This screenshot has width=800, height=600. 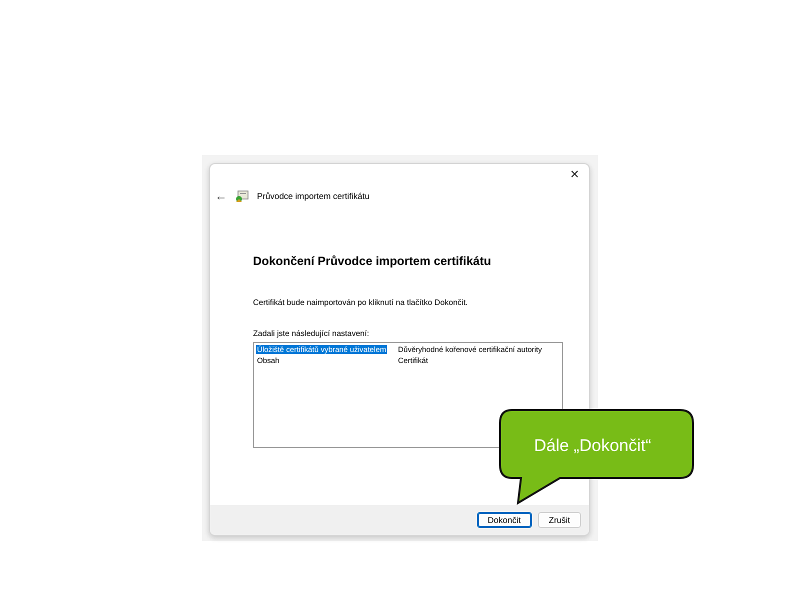 I want to click on settings-label: Zadali jste následující nastavení:, so click(x=311, y=334).